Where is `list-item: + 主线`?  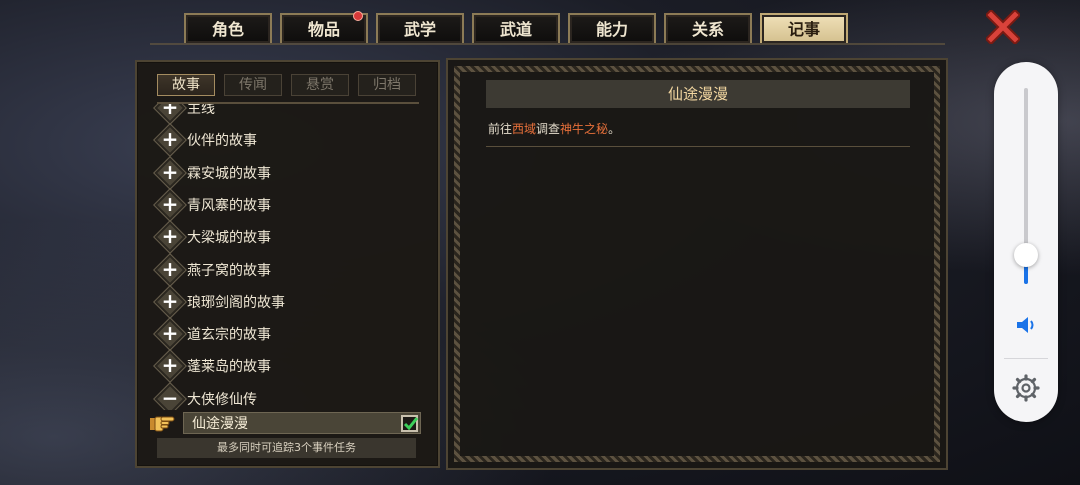 list-item: + 主线 is located at coordinates (184, 114).